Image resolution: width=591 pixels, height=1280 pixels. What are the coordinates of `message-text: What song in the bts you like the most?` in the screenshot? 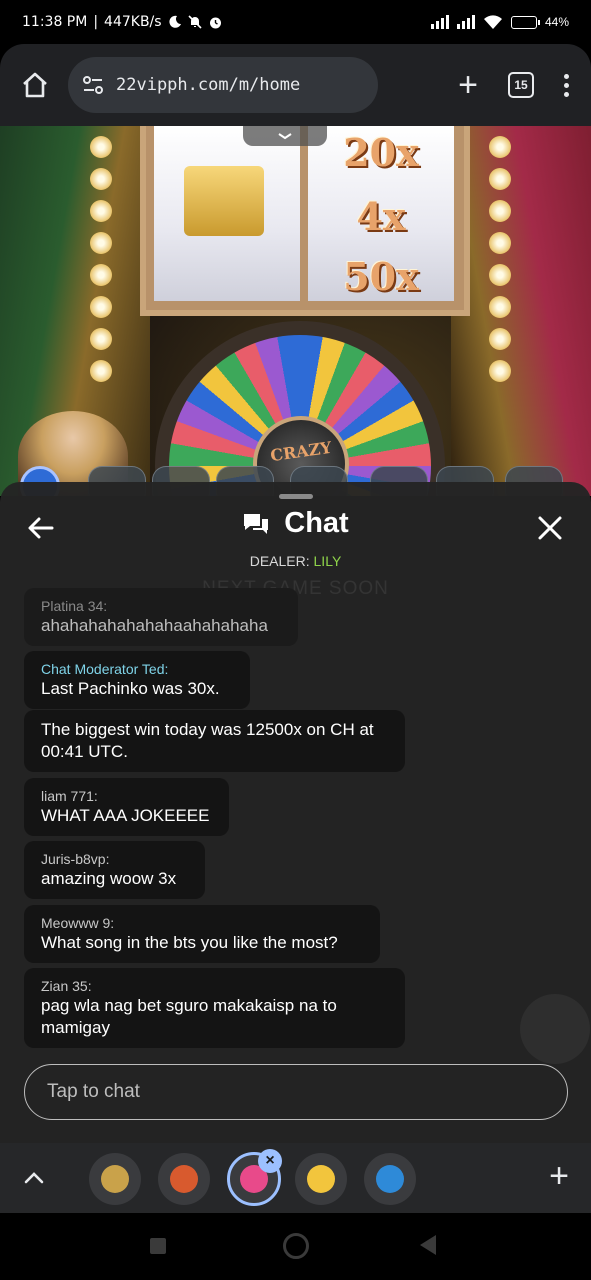 It's located at (189, 942).